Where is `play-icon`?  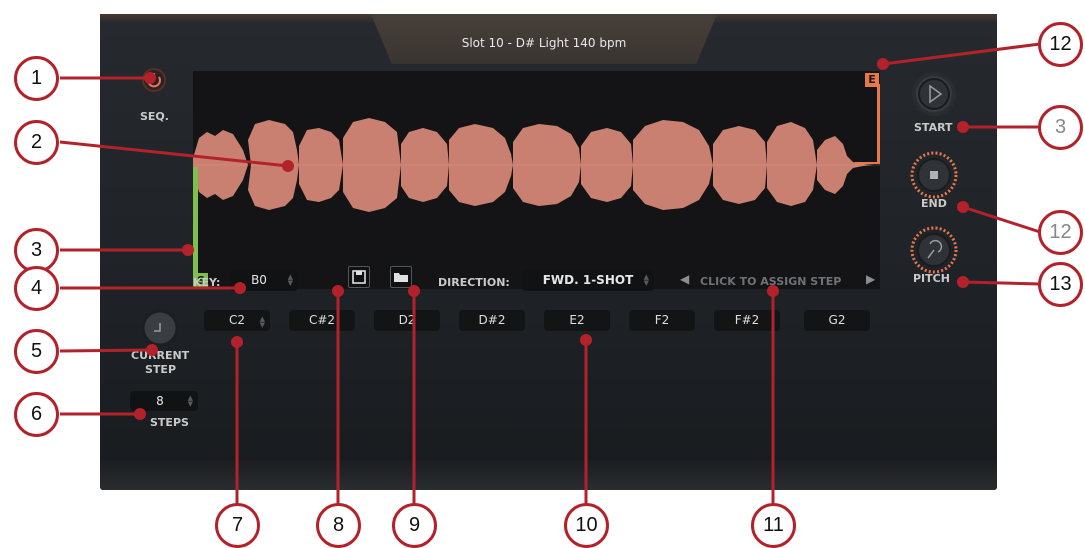 play-icon is located at coordinates (934, 94).